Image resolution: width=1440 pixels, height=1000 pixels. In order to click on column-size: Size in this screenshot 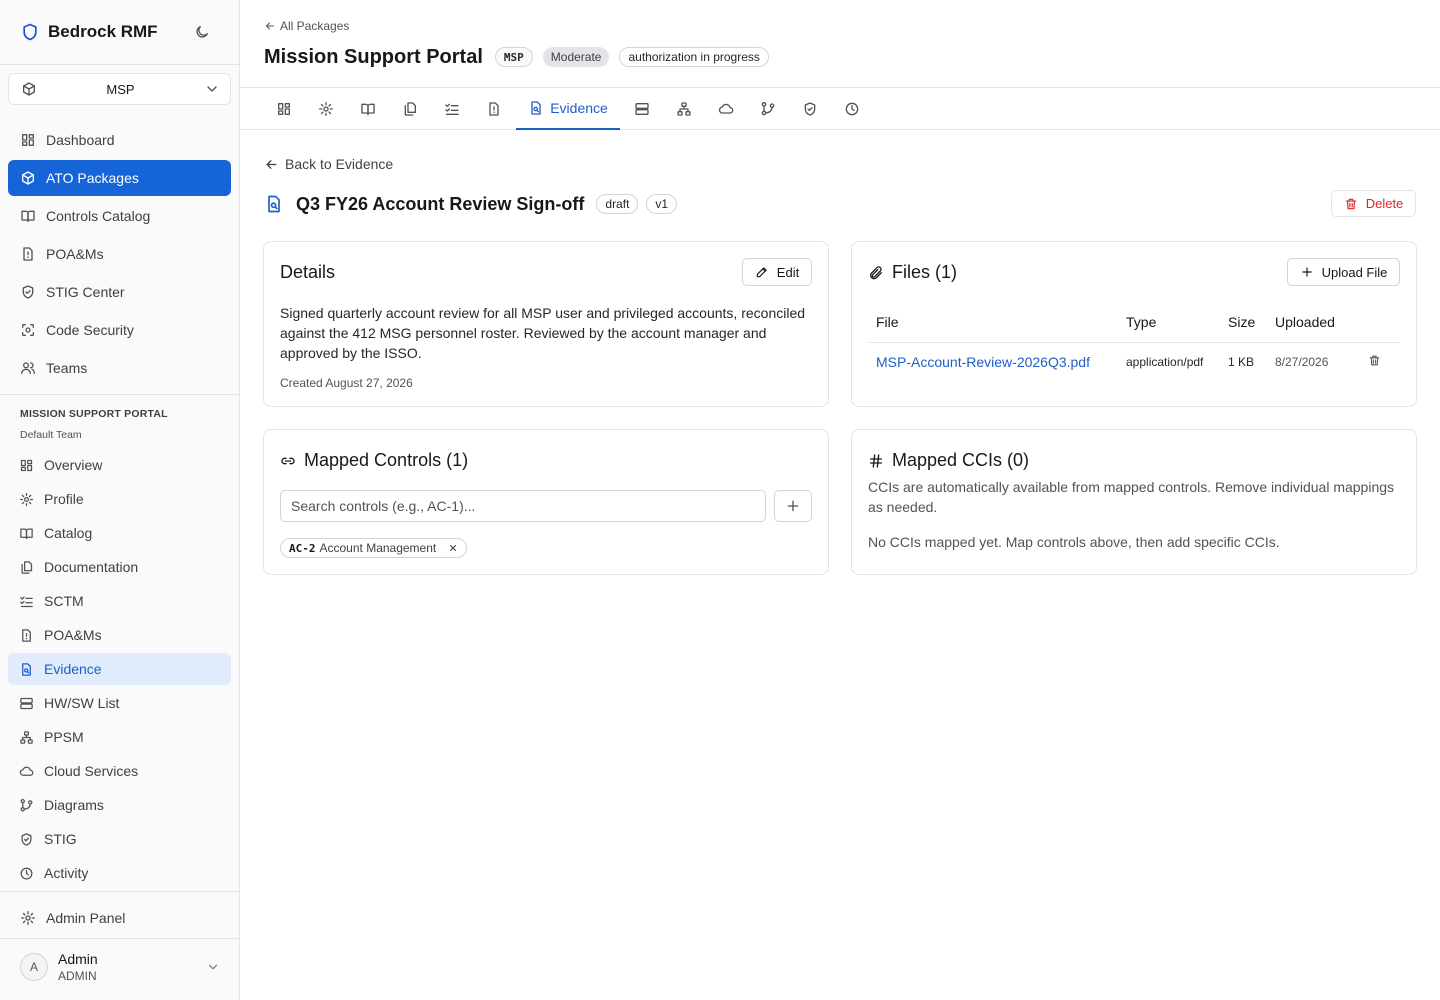, I will do `click(1243, 322)`.